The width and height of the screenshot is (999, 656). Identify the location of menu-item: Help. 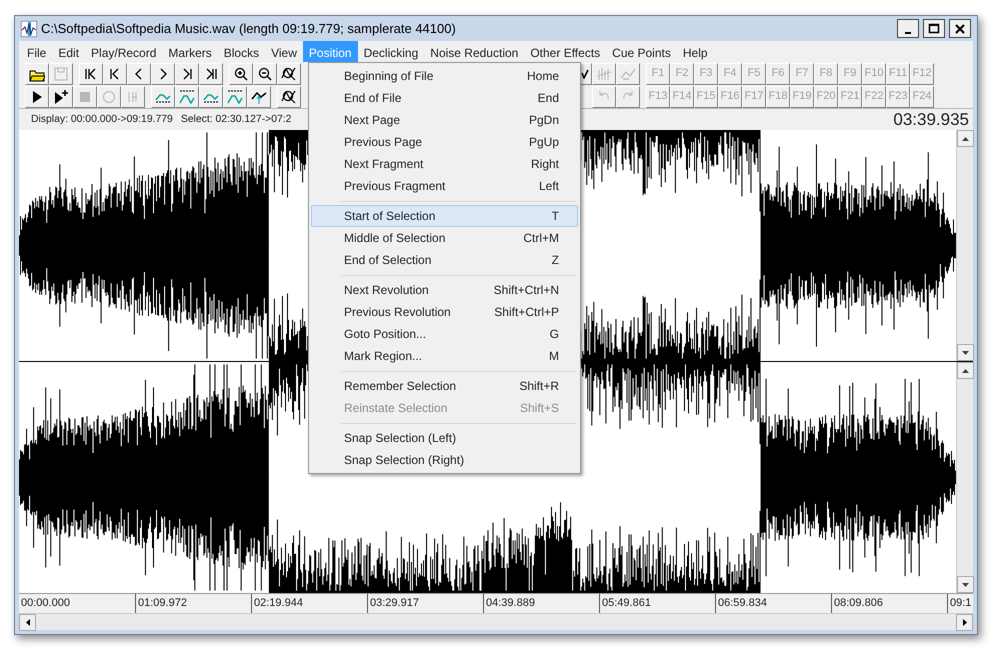
(695, 51).